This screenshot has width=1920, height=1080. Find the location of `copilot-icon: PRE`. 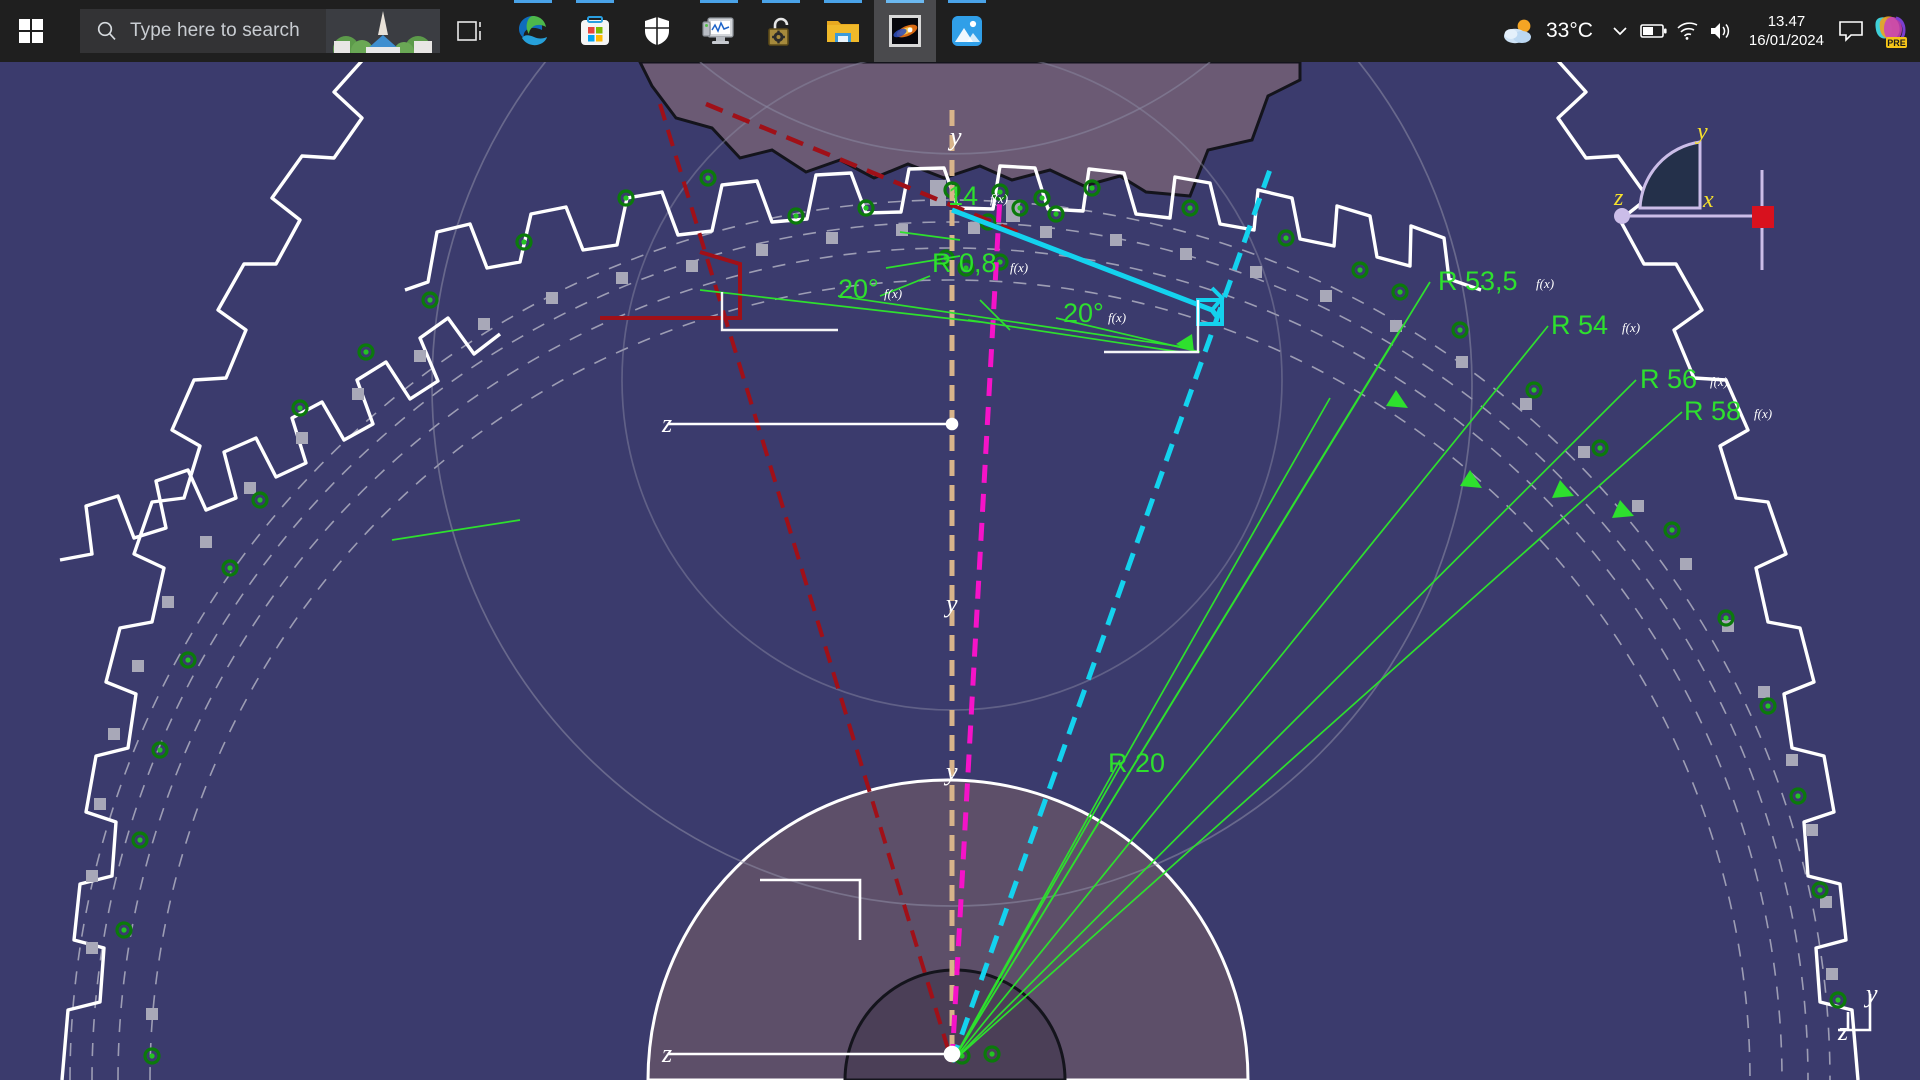

copilot-icon: PRE is located at coordinates (1891, 32).